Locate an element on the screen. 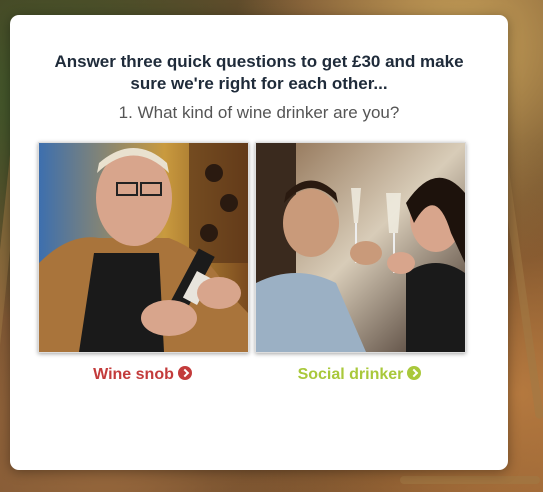  social-drinker-link: Social drinker is located at coordinates (359, 375).